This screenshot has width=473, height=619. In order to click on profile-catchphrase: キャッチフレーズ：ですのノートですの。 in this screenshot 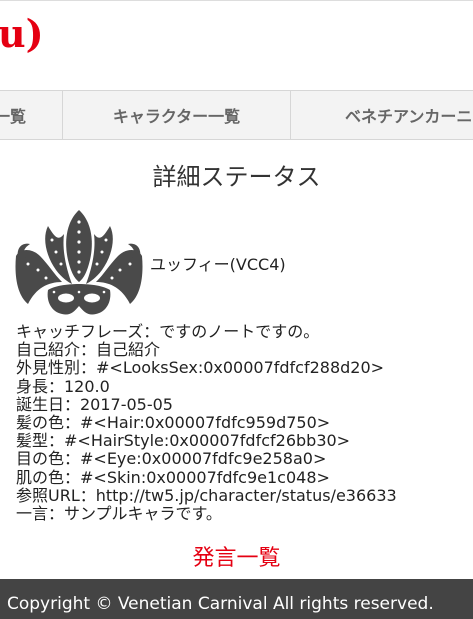, I will do `click(168, 331)`.